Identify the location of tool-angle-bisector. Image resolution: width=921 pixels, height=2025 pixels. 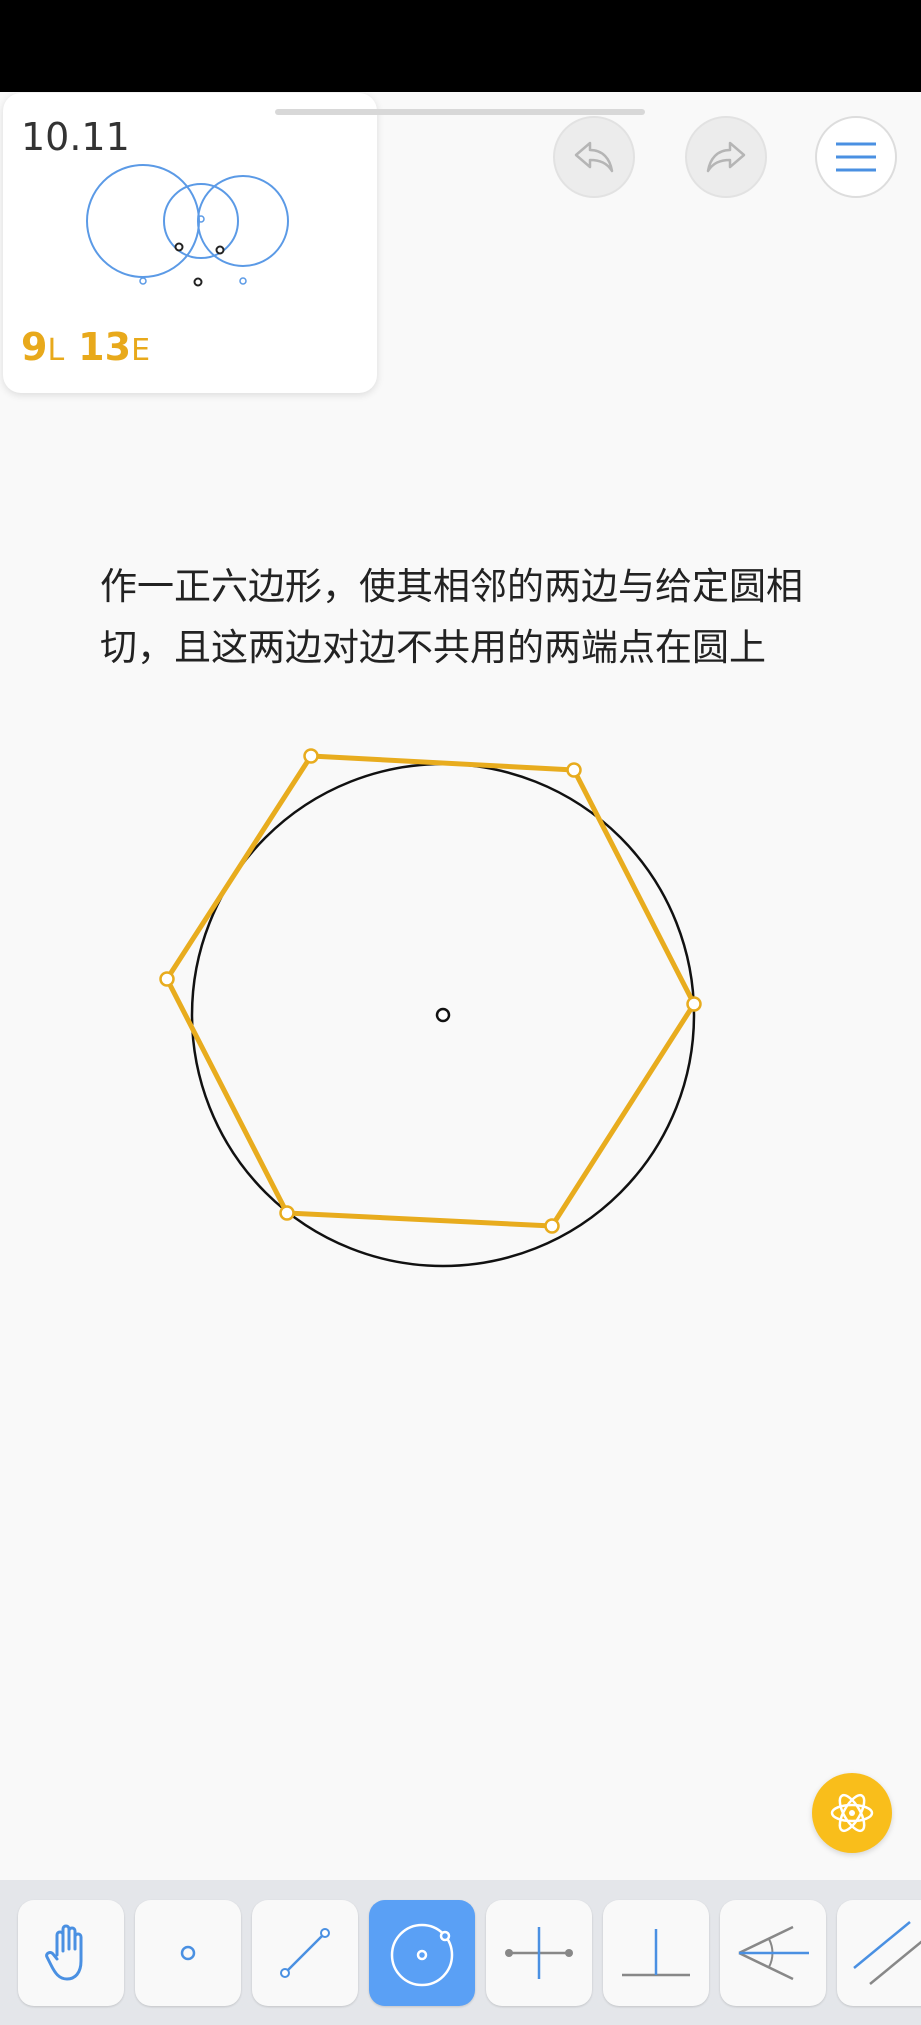
(773, 1953).